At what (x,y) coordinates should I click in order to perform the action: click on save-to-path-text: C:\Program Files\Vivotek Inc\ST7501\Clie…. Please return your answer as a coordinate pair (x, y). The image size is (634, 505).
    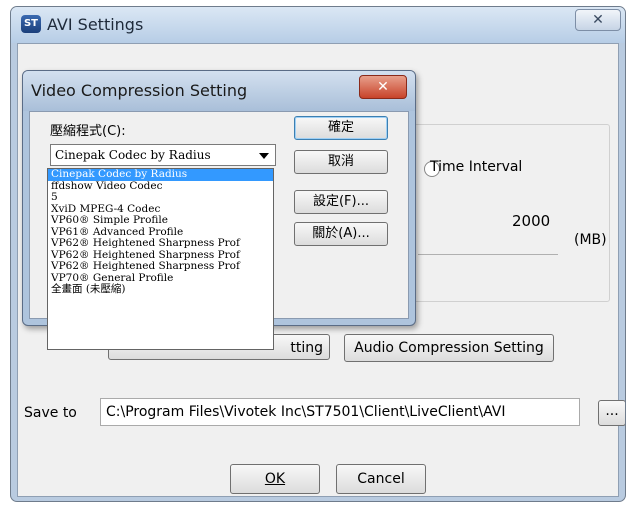
    Looking at the image, I should click on (306, 412).